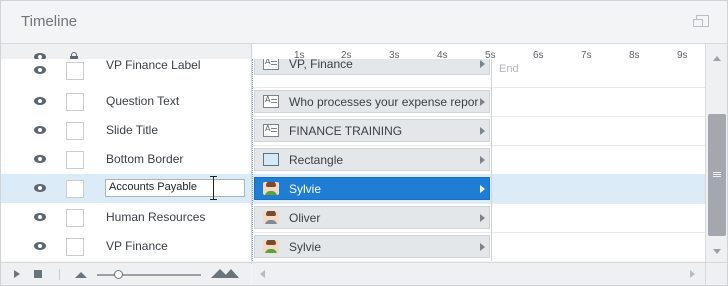 Image resolution: width=728 pixels, height=286 pixels. What do you see at coordinates (49, 21) in the screenshot?
I see `panel-title: Timeline` at bounding box center [49, 21].